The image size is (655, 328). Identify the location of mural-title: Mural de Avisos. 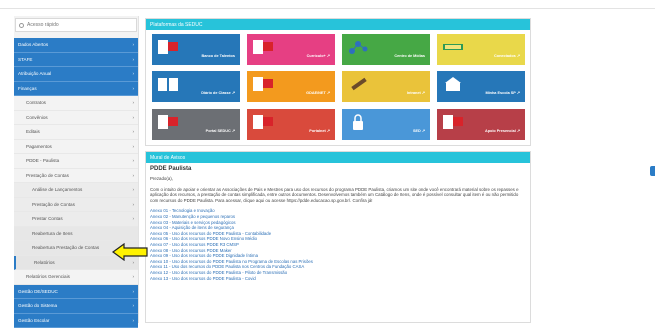
(338, 157).